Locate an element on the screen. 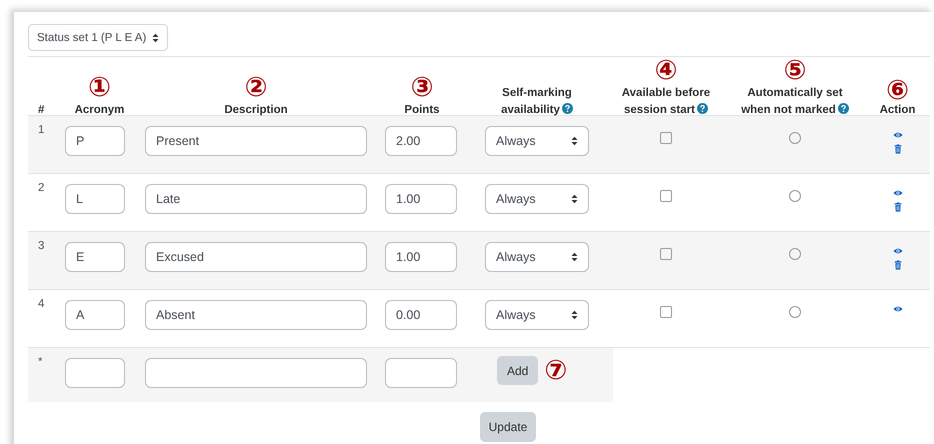  column-header: # is located at coordinates (41, 110).